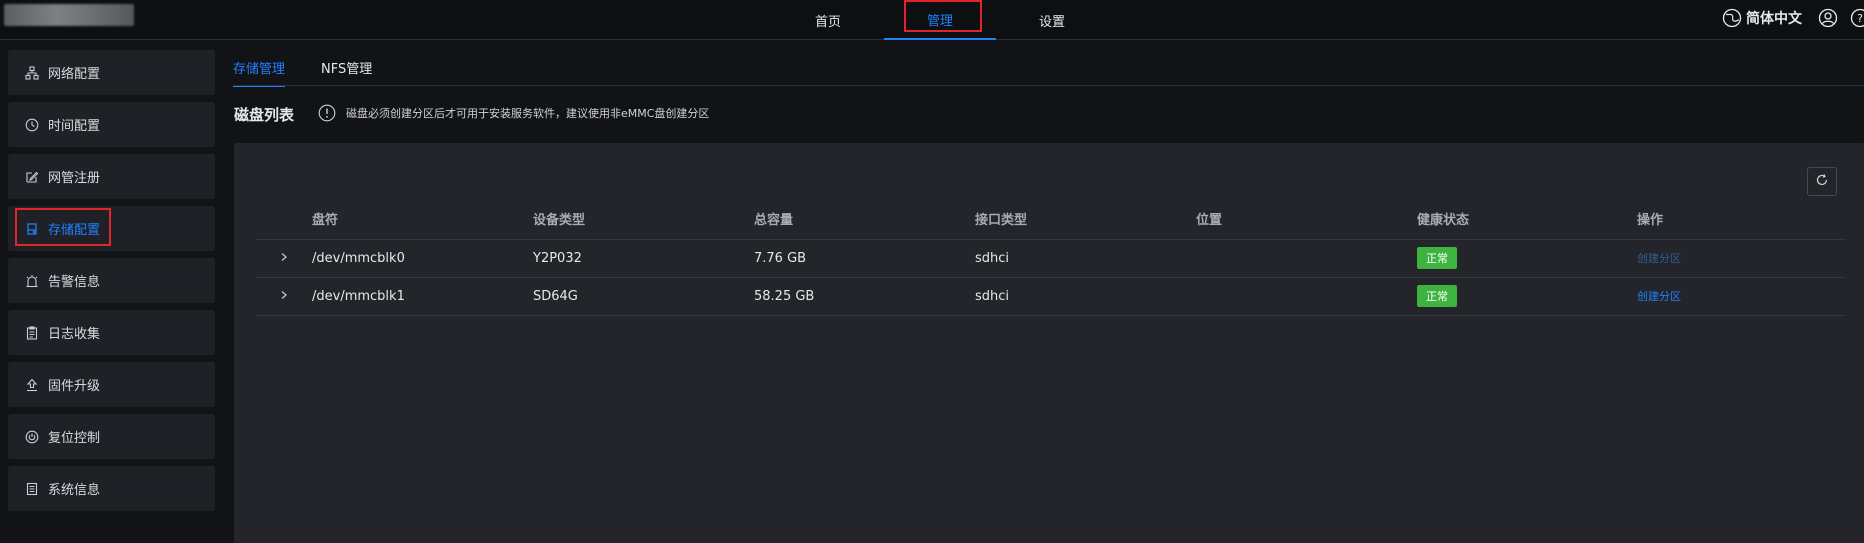 Image resolution: width=1864 pixels, height=543 pixels. I want to click on globe-icon, so click(1732, 18).